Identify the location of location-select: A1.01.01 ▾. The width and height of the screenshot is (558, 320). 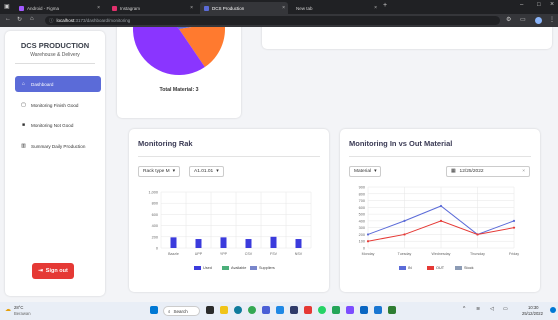
(206, 171).